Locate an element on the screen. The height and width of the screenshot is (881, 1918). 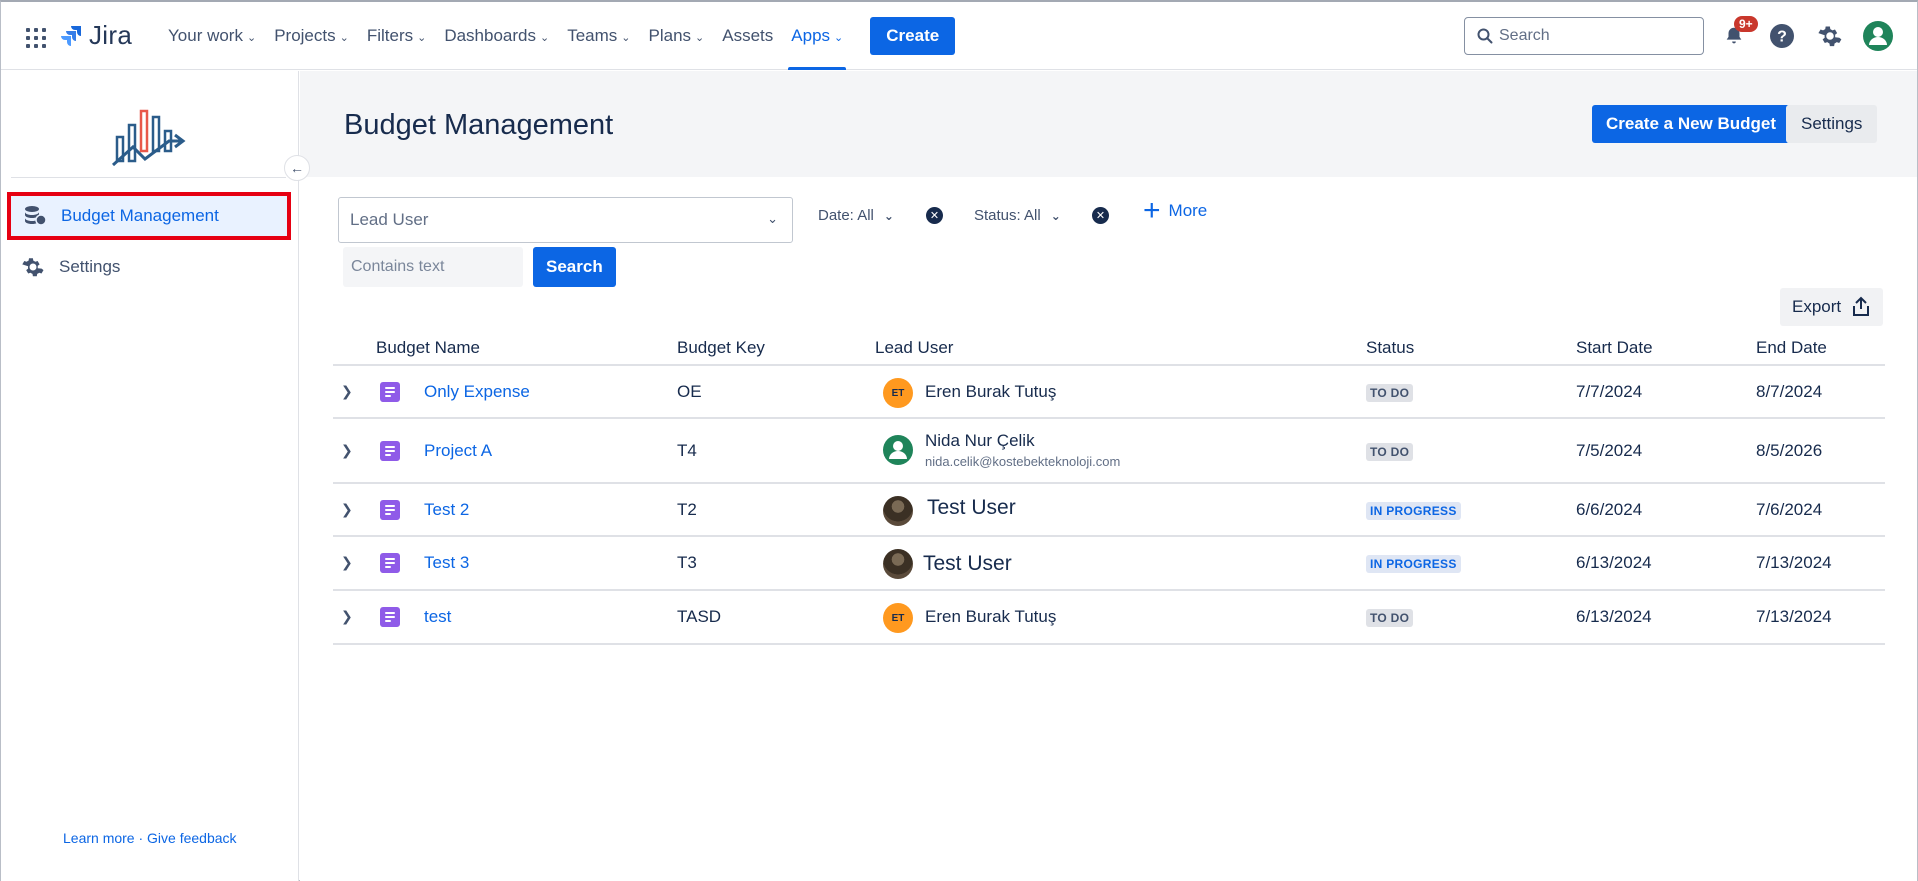
nav-your-work: Your work ⌄ is located at coordinates (212, 36).